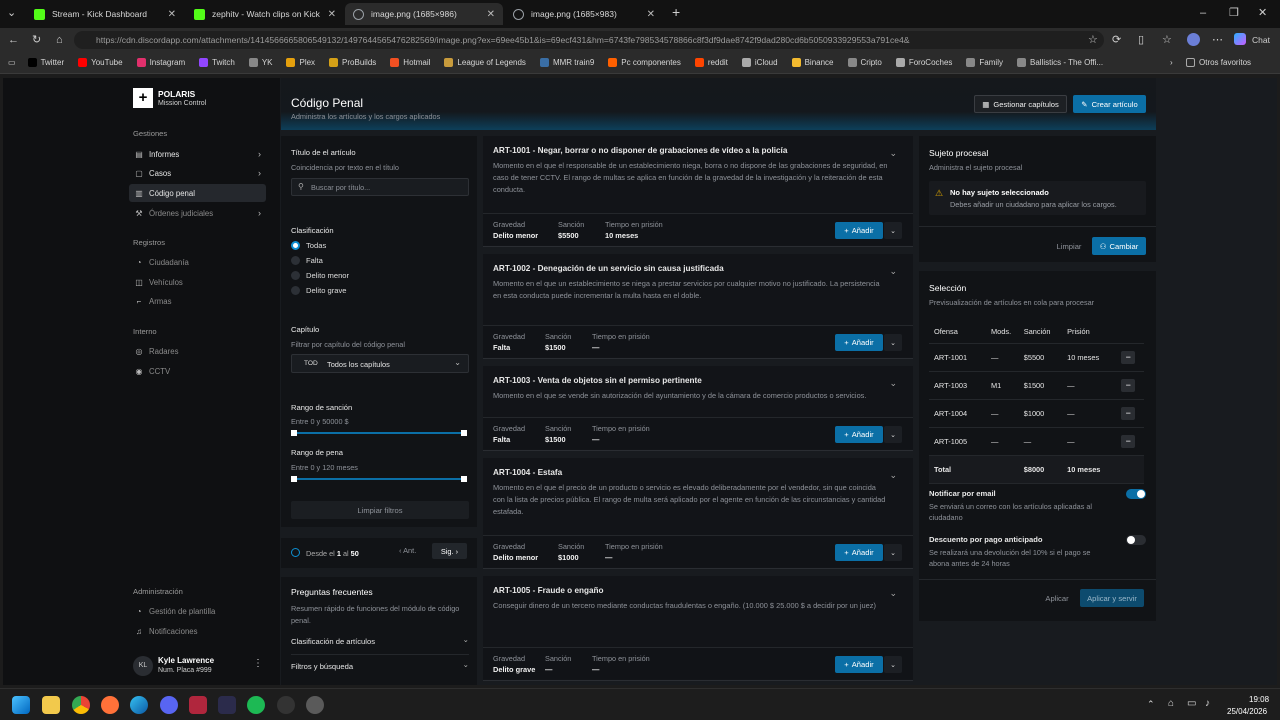 The width and height of the screenshot is (1280, 720). I want to click on change-subject-button: ⚇ Cambiar, so click(1119, 246).